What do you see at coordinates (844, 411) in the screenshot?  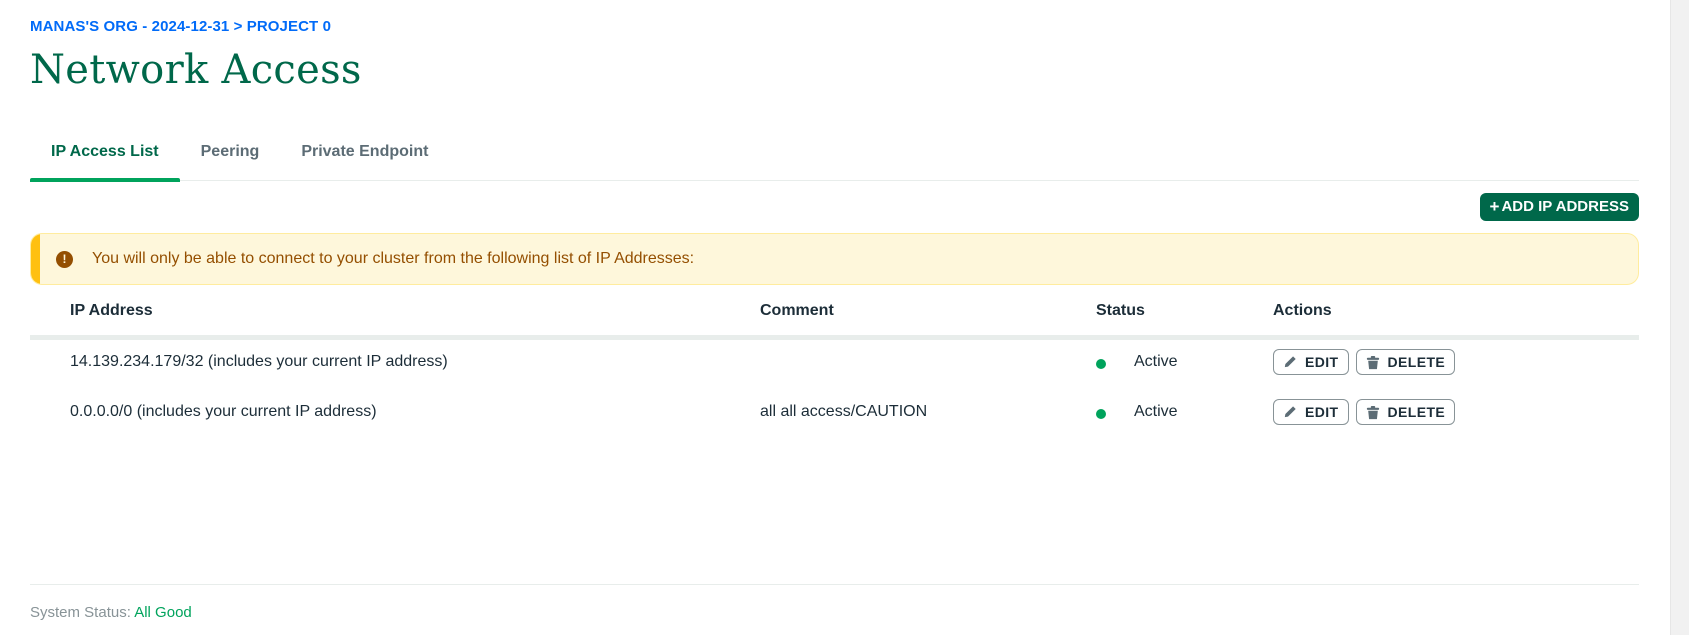 I see `comment-cell: all all access/CAUTION` at bounding box center [844, 411].